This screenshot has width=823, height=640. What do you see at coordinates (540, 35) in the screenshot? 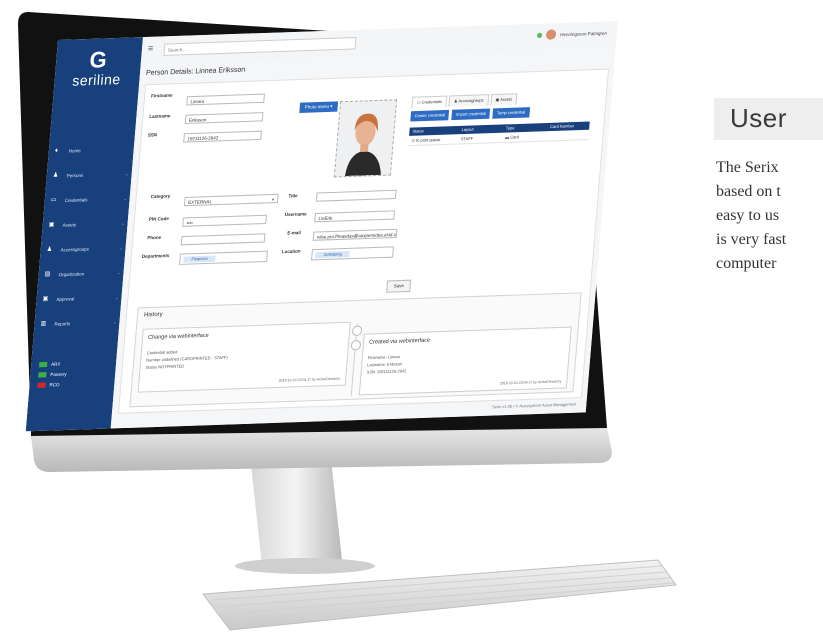
I see `online-status-icon` at bounding box center [540, 35].